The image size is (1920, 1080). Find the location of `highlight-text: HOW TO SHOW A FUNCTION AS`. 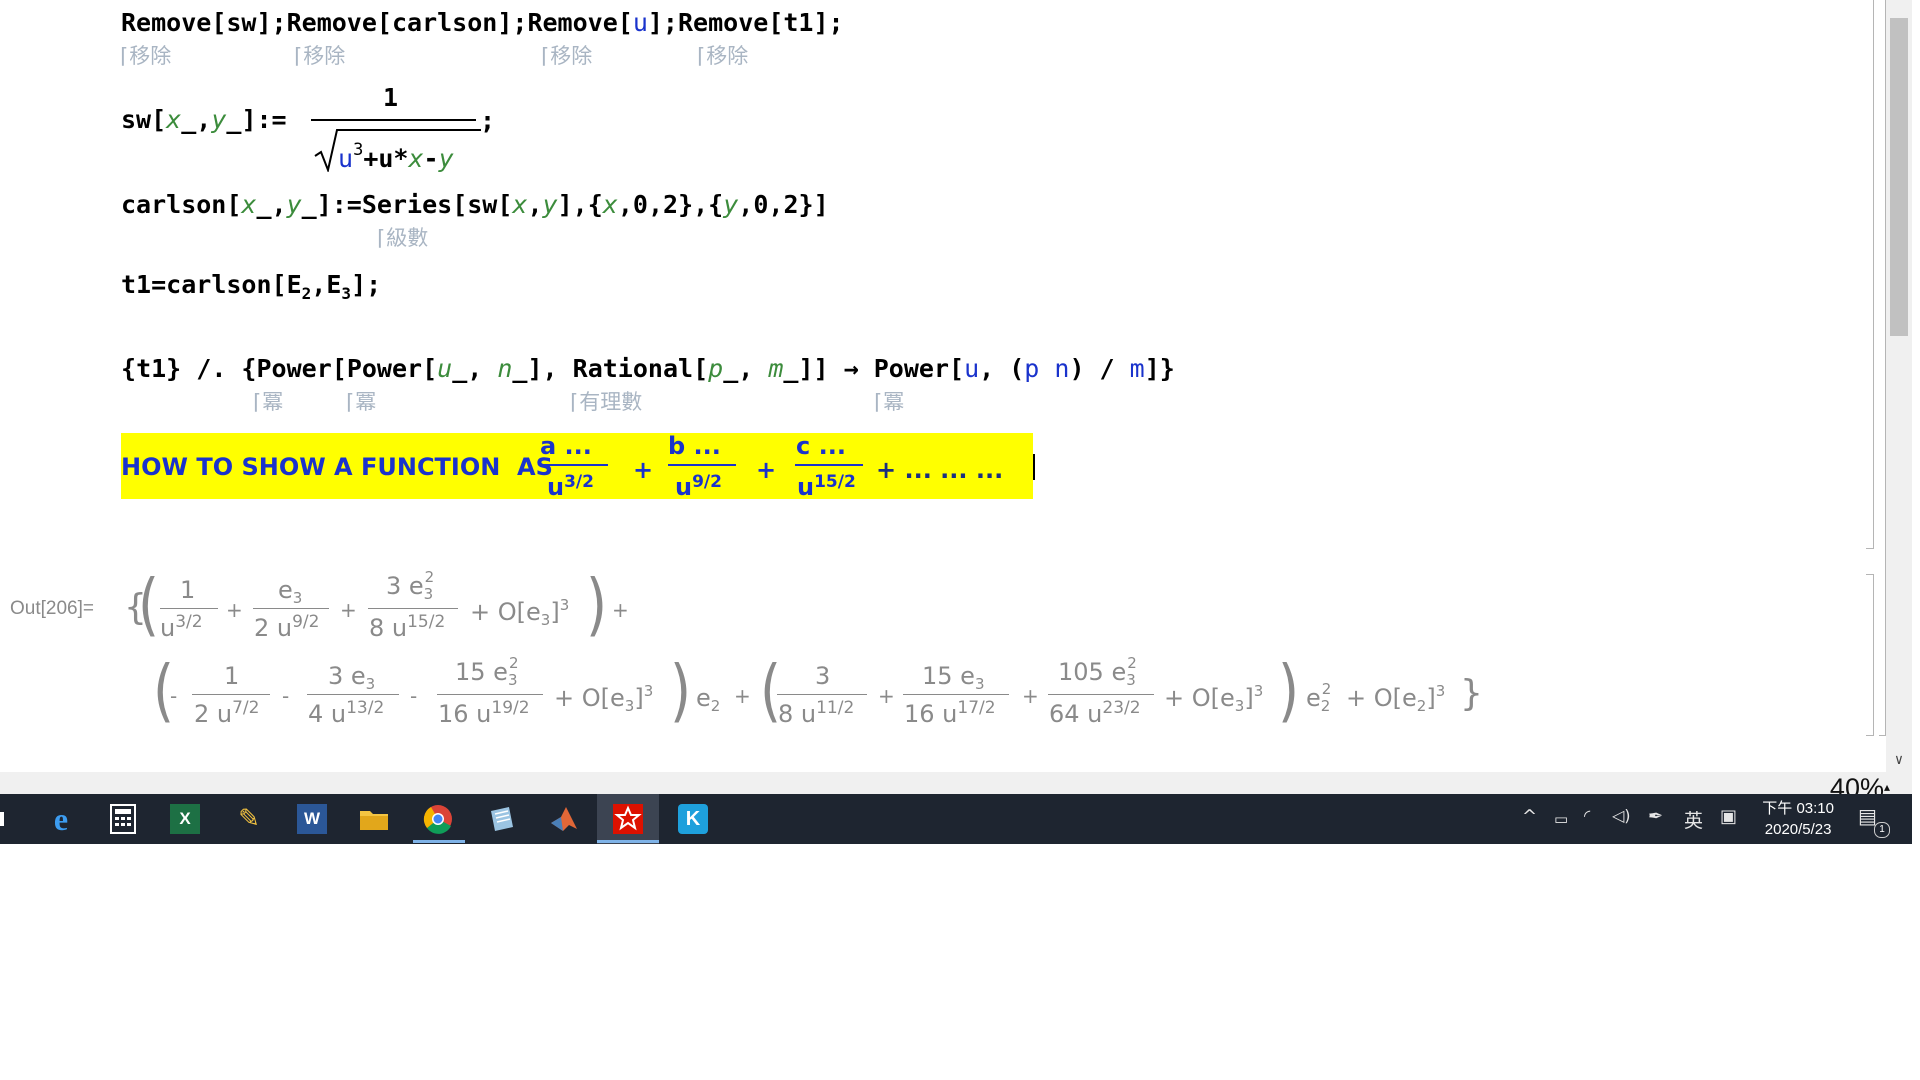

highlight-text: HOW TO SHOW A FUNCTION AS is located at coordinates (337, 467).